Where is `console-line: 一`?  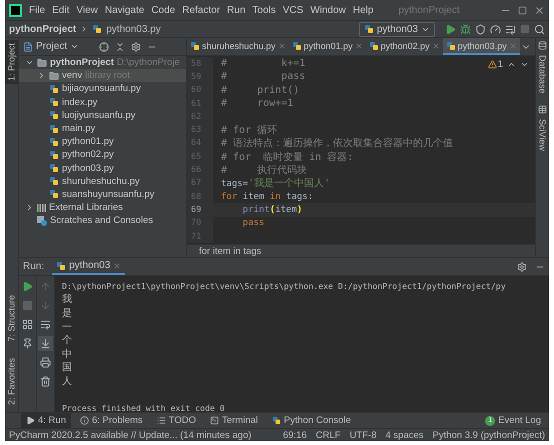 console-line: 一 is located at coordinates (67, 327).